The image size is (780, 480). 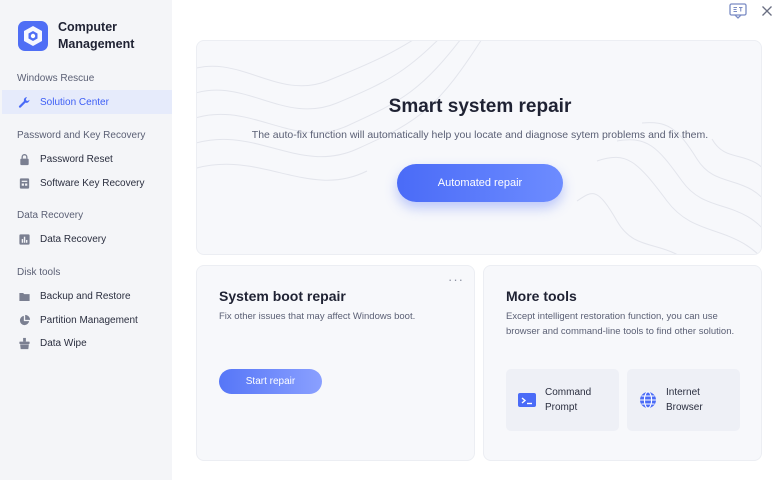 I want to click on section-title-data-recovery: Data Recovery, so click(x=50, y=215).